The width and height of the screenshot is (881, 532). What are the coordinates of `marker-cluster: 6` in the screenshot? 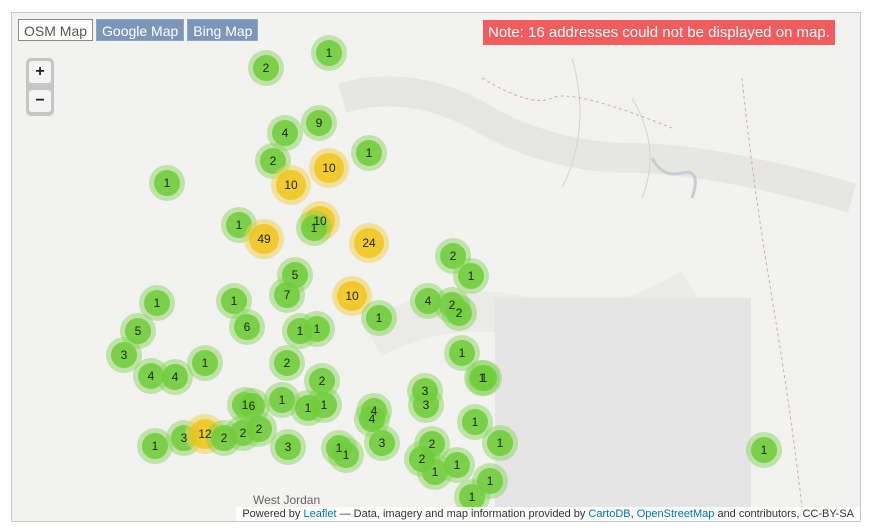 It's located at (247, 327).